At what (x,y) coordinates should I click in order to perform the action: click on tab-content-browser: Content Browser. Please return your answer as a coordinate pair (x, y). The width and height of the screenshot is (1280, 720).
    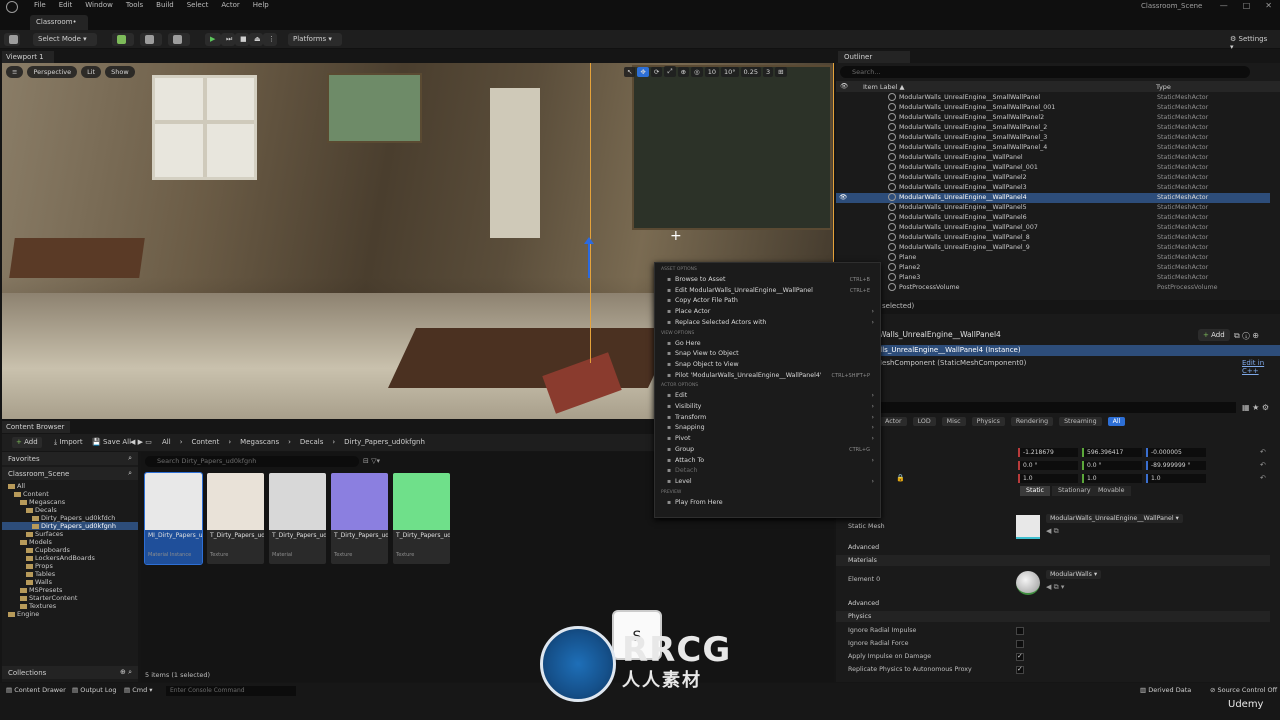
    Looking at the image, I should click on (36, 427).